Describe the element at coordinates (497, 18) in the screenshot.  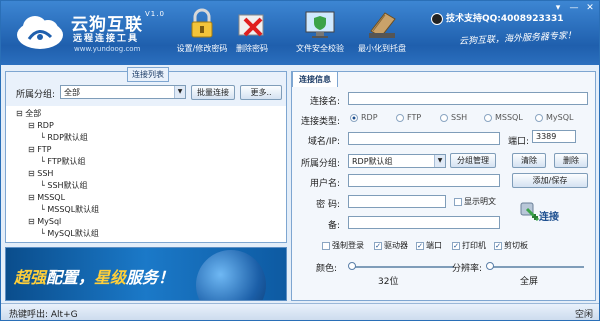
I see `support-qq: 技术支持QQ:4008923331` at that location.